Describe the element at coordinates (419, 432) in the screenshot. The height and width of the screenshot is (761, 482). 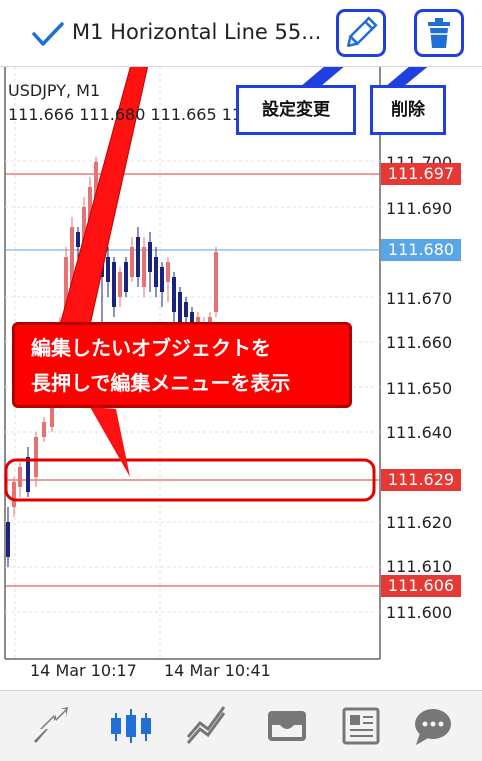
I see `price-axis-label: 111.640` at that location.